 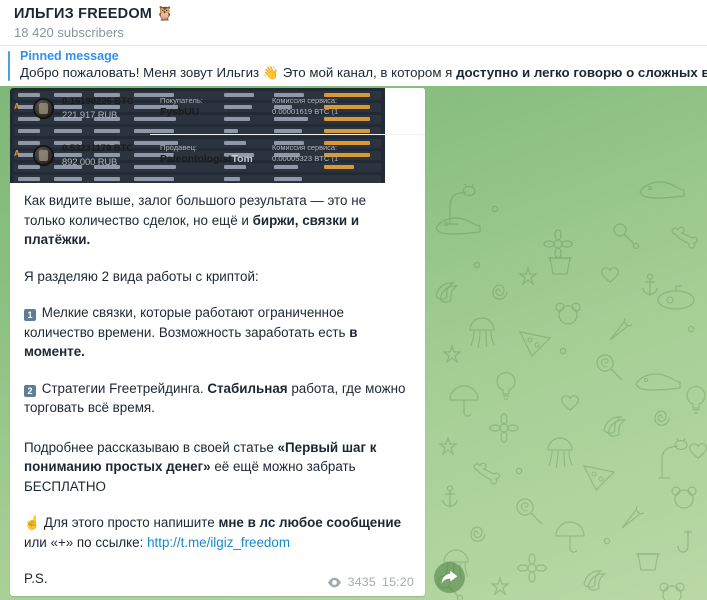 I want to click on owl-emoji: 🦉, so click(x=165, y=13).